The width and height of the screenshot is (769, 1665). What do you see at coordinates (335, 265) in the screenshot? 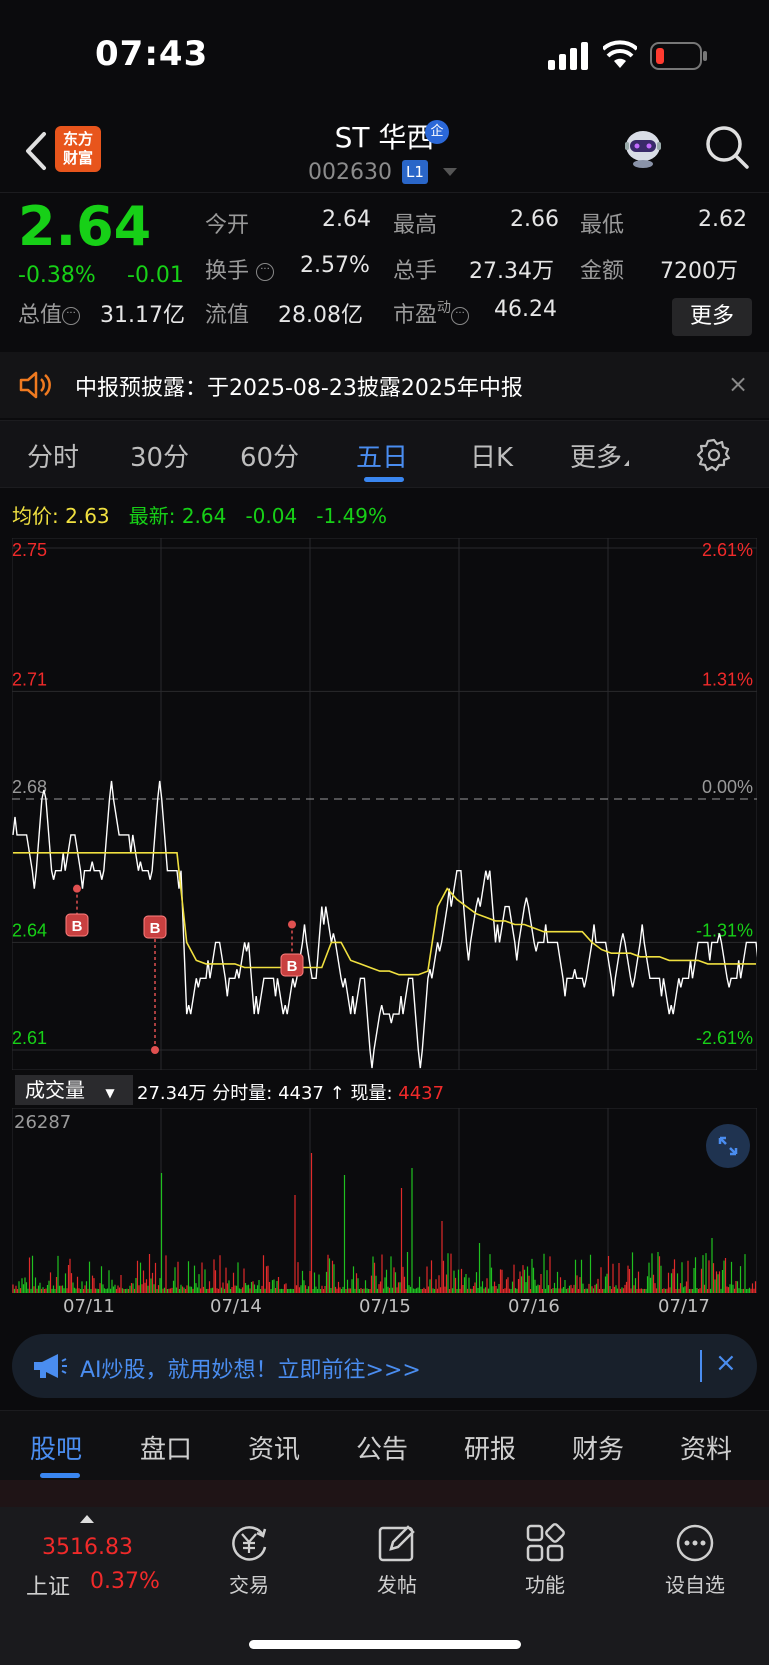
I see `turnover-value: 2.57%` at bounding box center [335, 265].